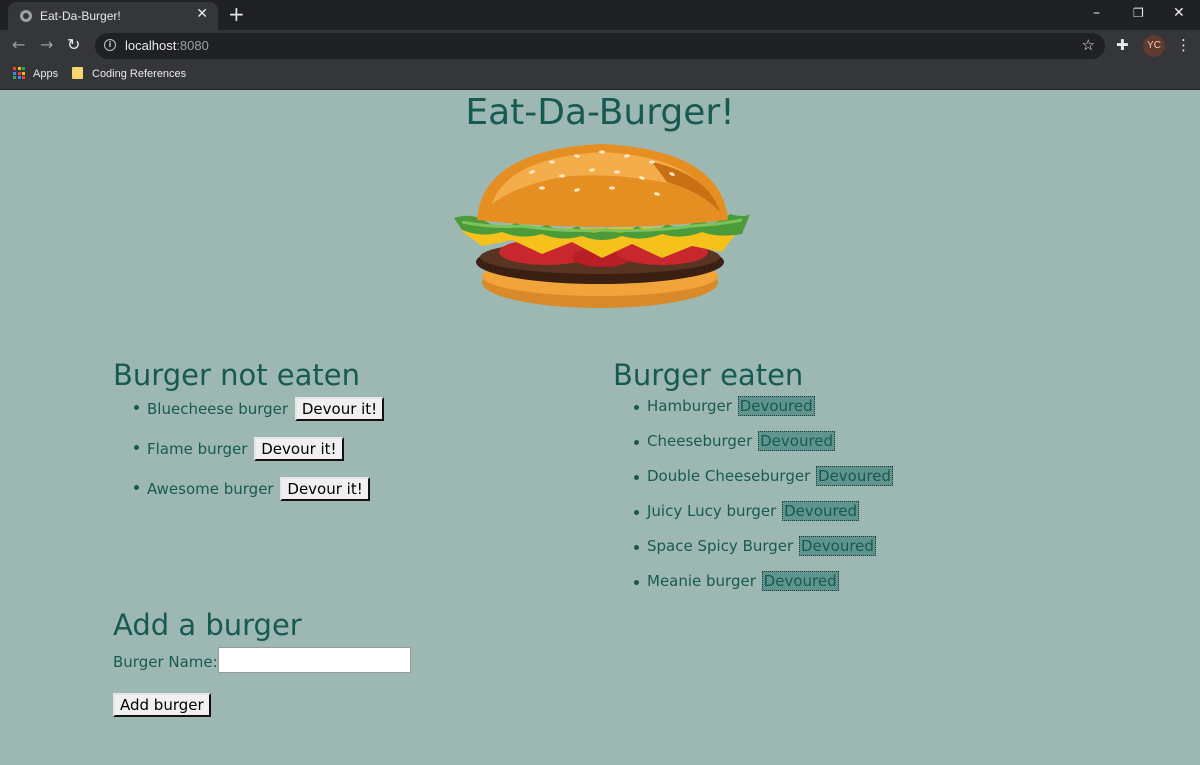 This screenshot has width=1200, height=765. I want to click on burger-name: Double Cheeseburger, so click(729, 476).